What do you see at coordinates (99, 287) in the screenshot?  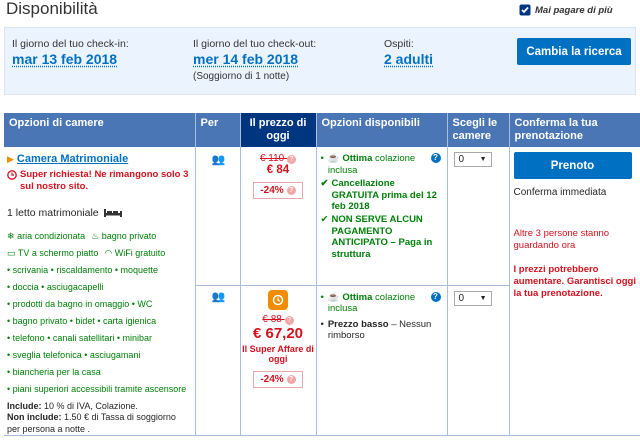 I see `amenity-row: • doccia • asciugacapelli` at bounding box center [99, 287].